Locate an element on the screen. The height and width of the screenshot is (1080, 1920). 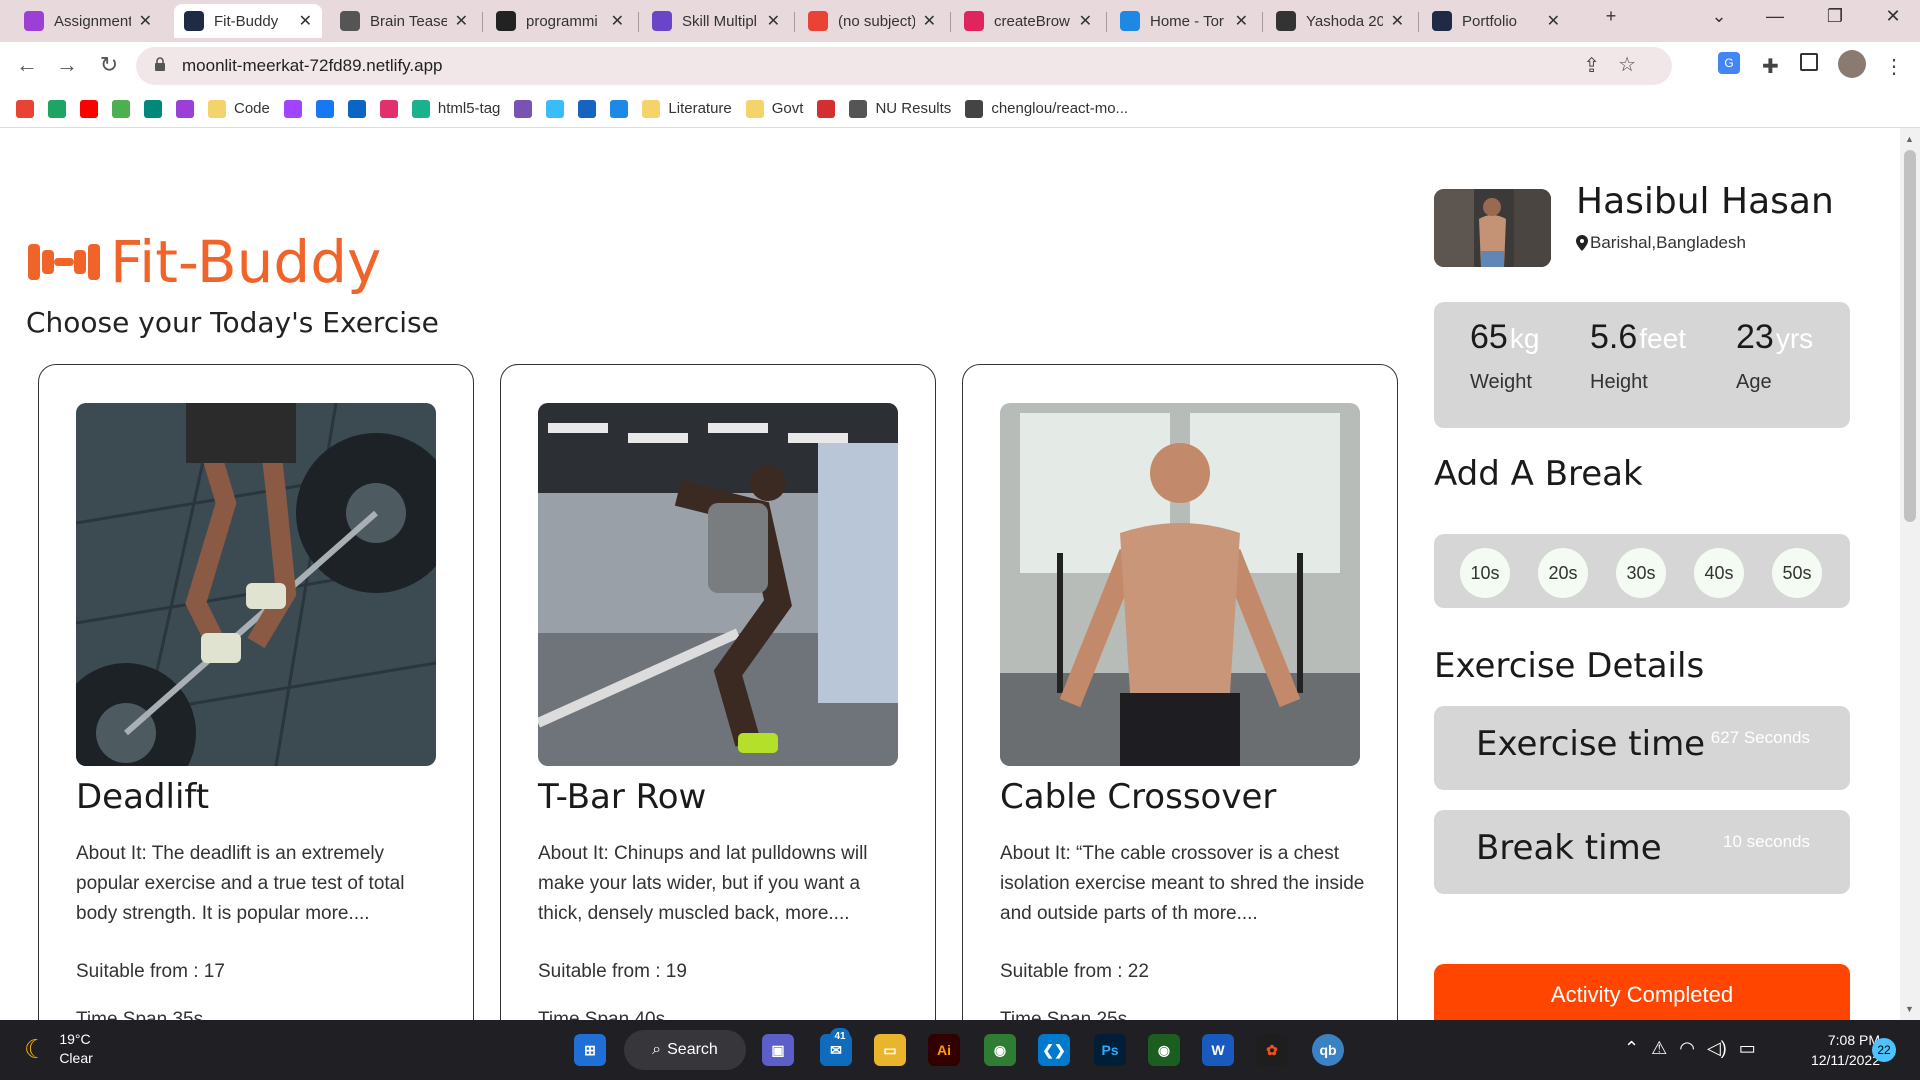
scroll-up-icon: ▲ is located at coordinates (1909, 139).